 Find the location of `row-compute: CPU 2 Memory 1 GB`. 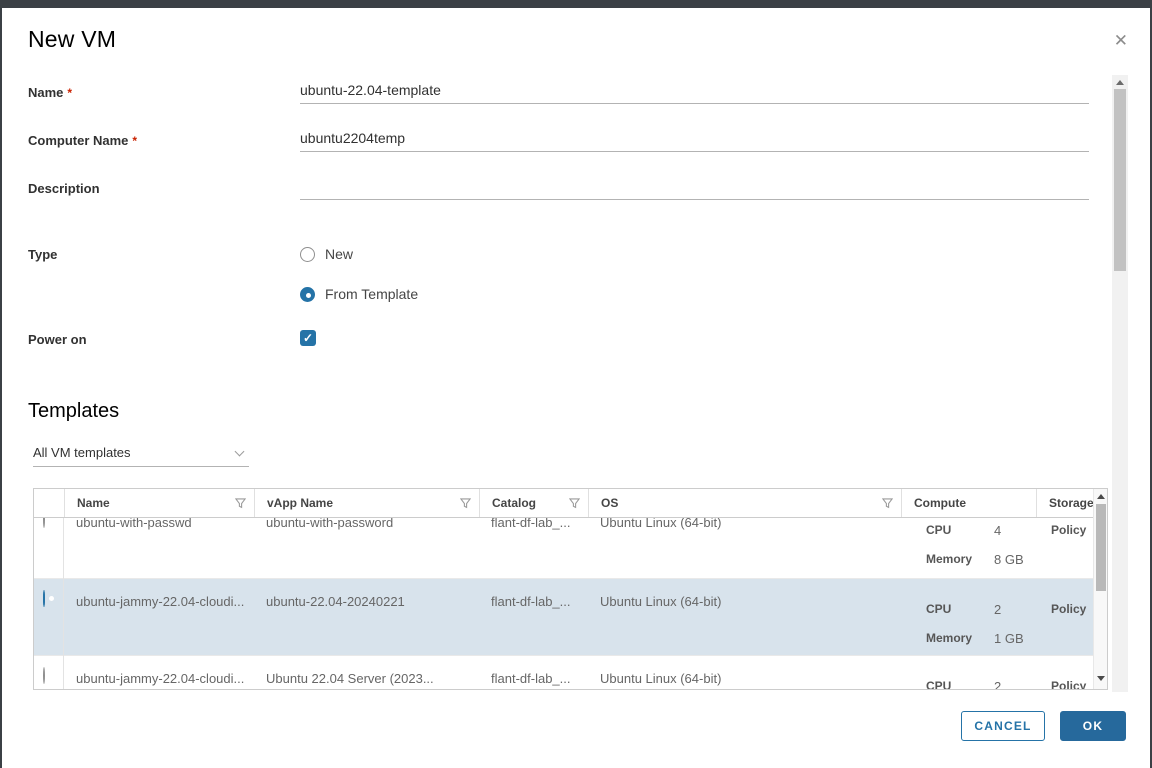

row-compute: CPU 2 Memory 1 GB is located at coordinates (975, 624).